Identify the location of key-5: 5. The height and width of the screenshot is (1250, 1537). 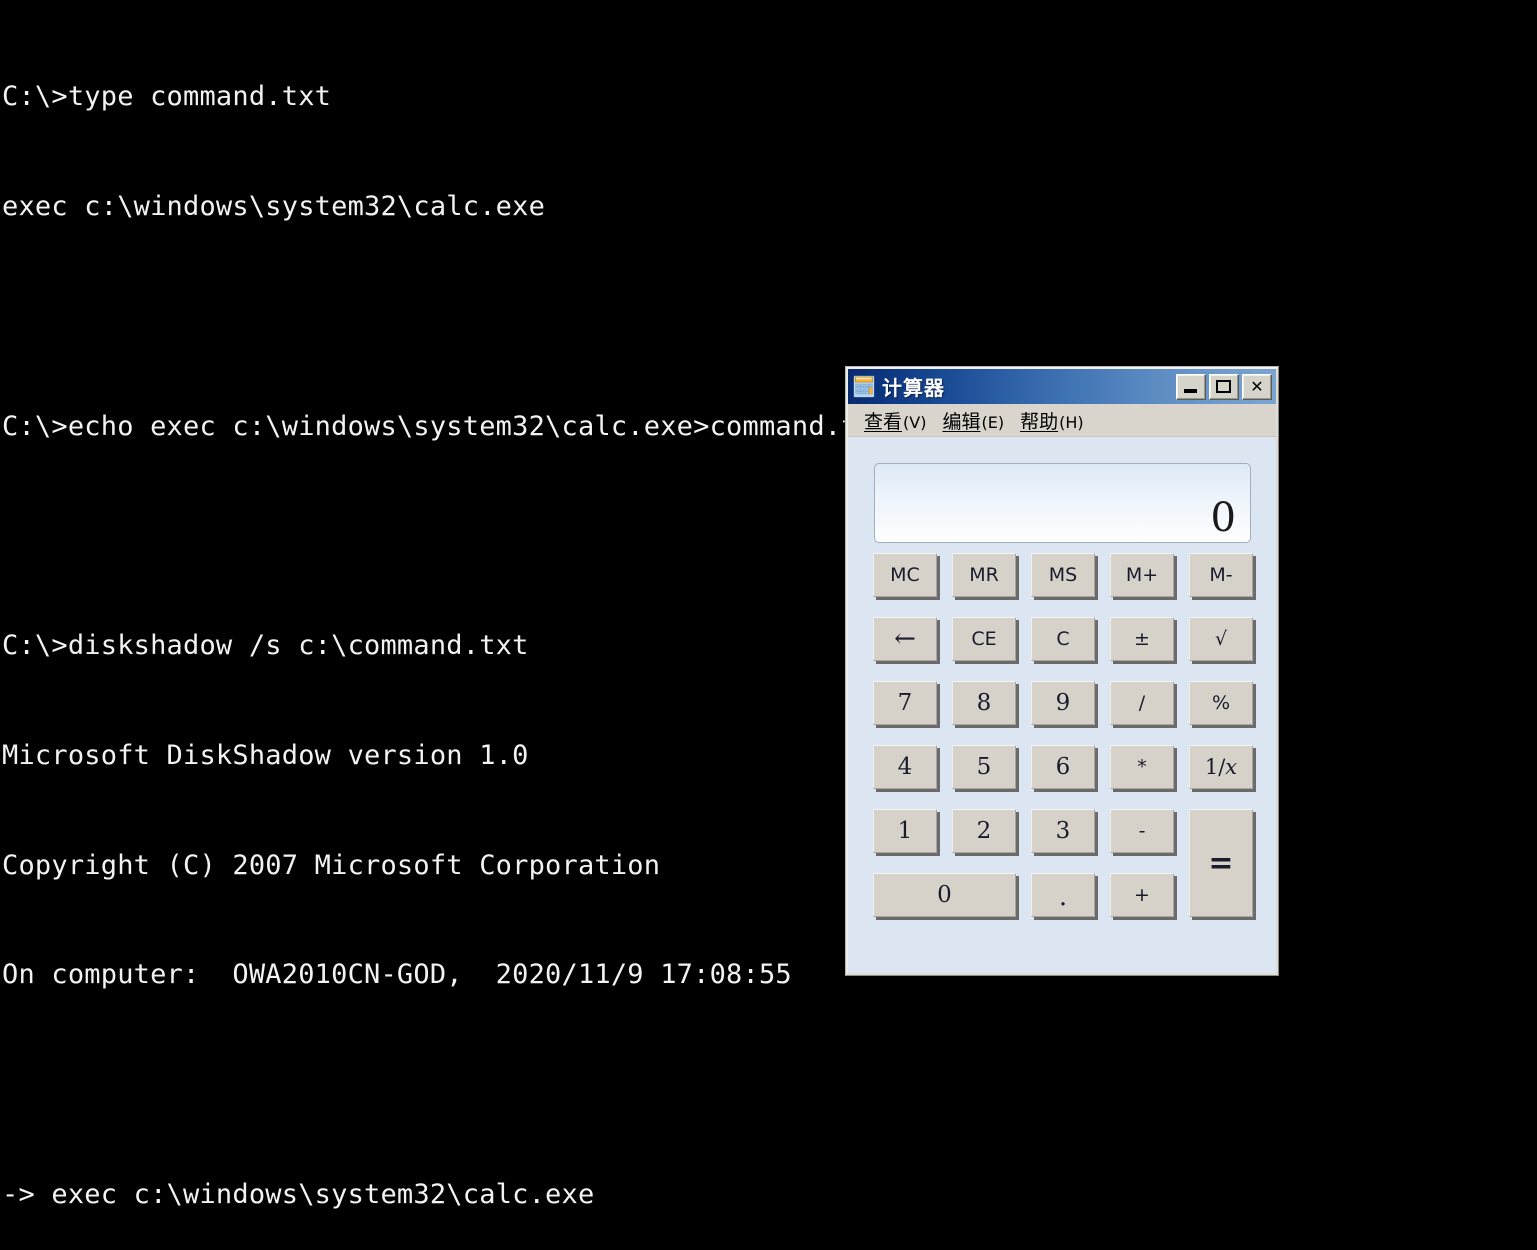
(984, 767).